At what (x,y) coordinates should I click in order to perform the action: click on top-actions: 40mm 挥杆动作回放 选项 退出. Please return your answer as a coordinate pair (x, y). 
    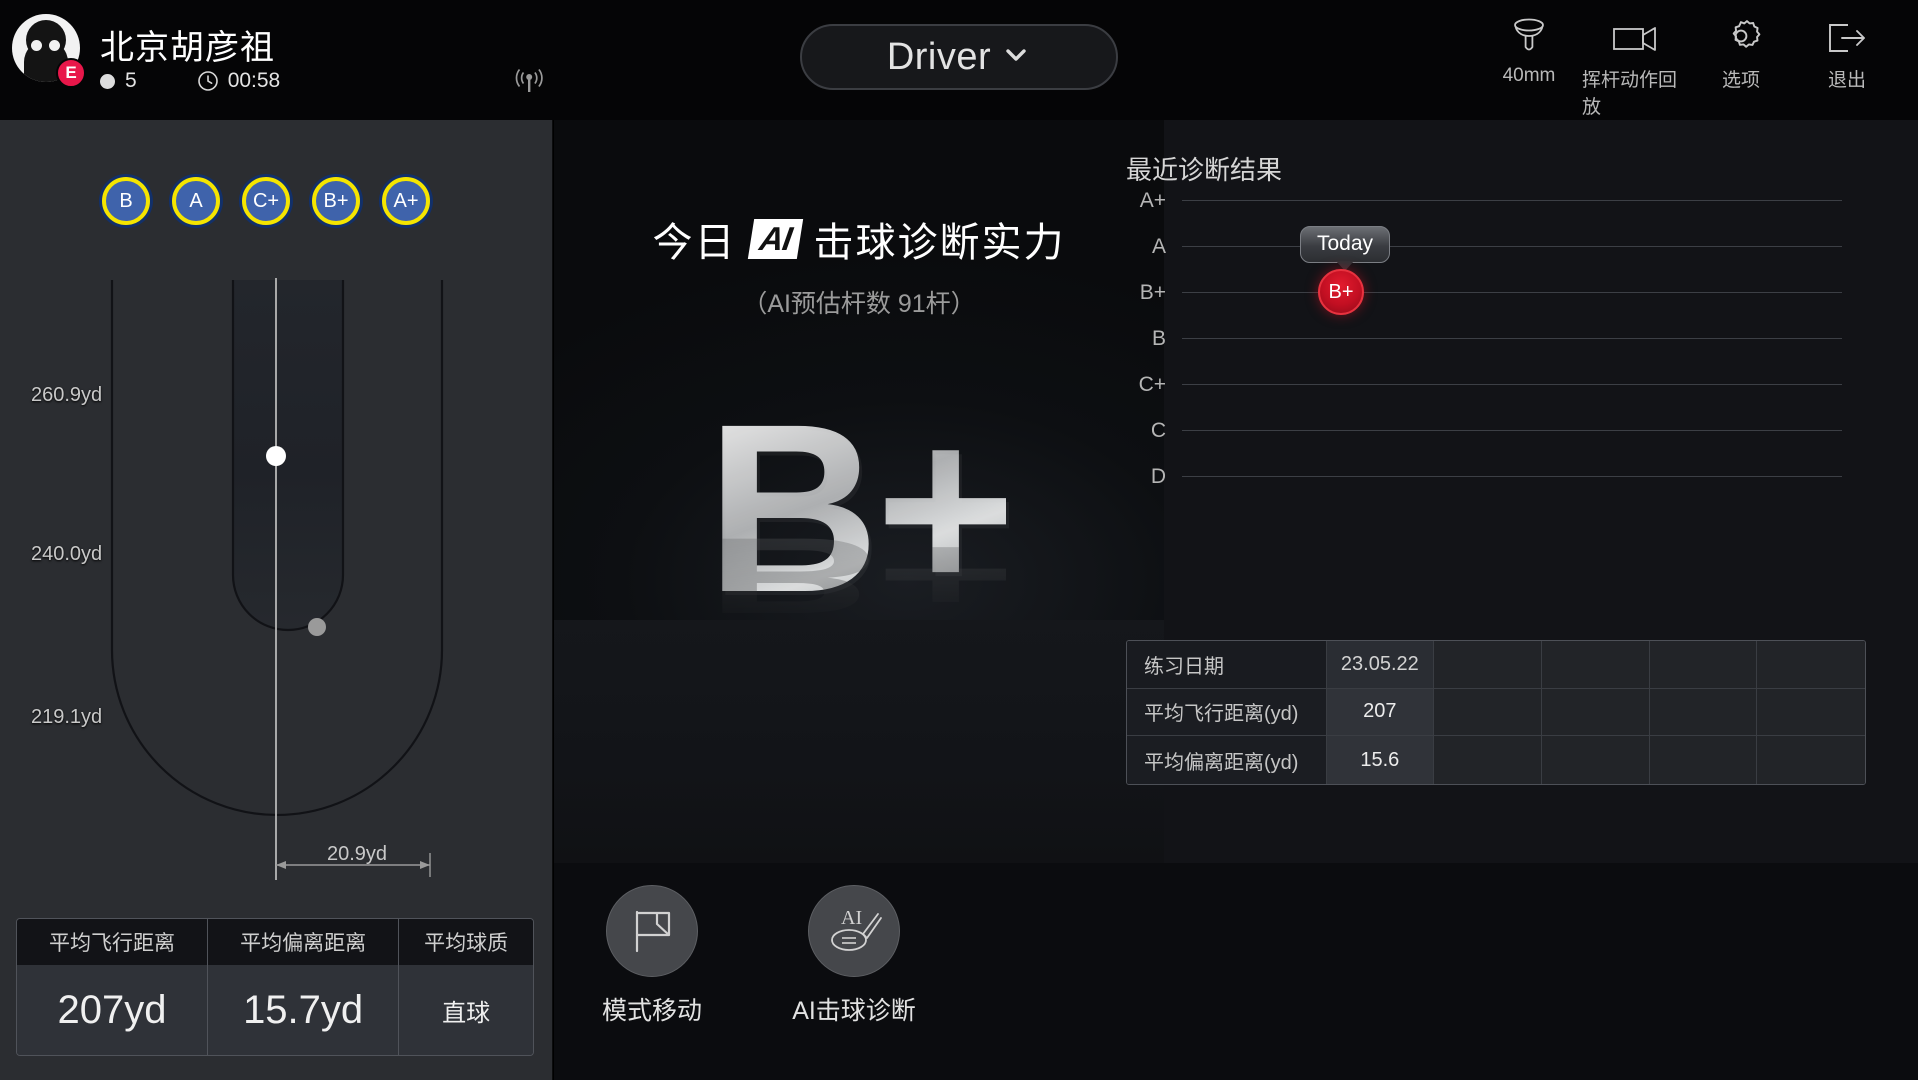
    Looking at the image, I should click on (1688, 65).